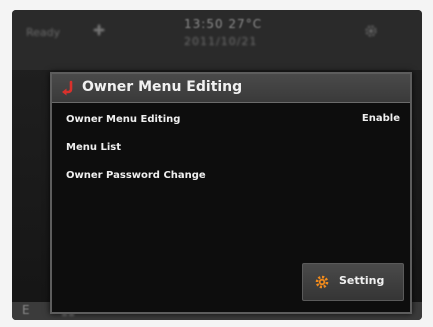  Describe the element at coordinates (233, 121) in the screenshot. I see `menu-item-owner-menu-editing: Owner Menu Editing Enable` at that location.